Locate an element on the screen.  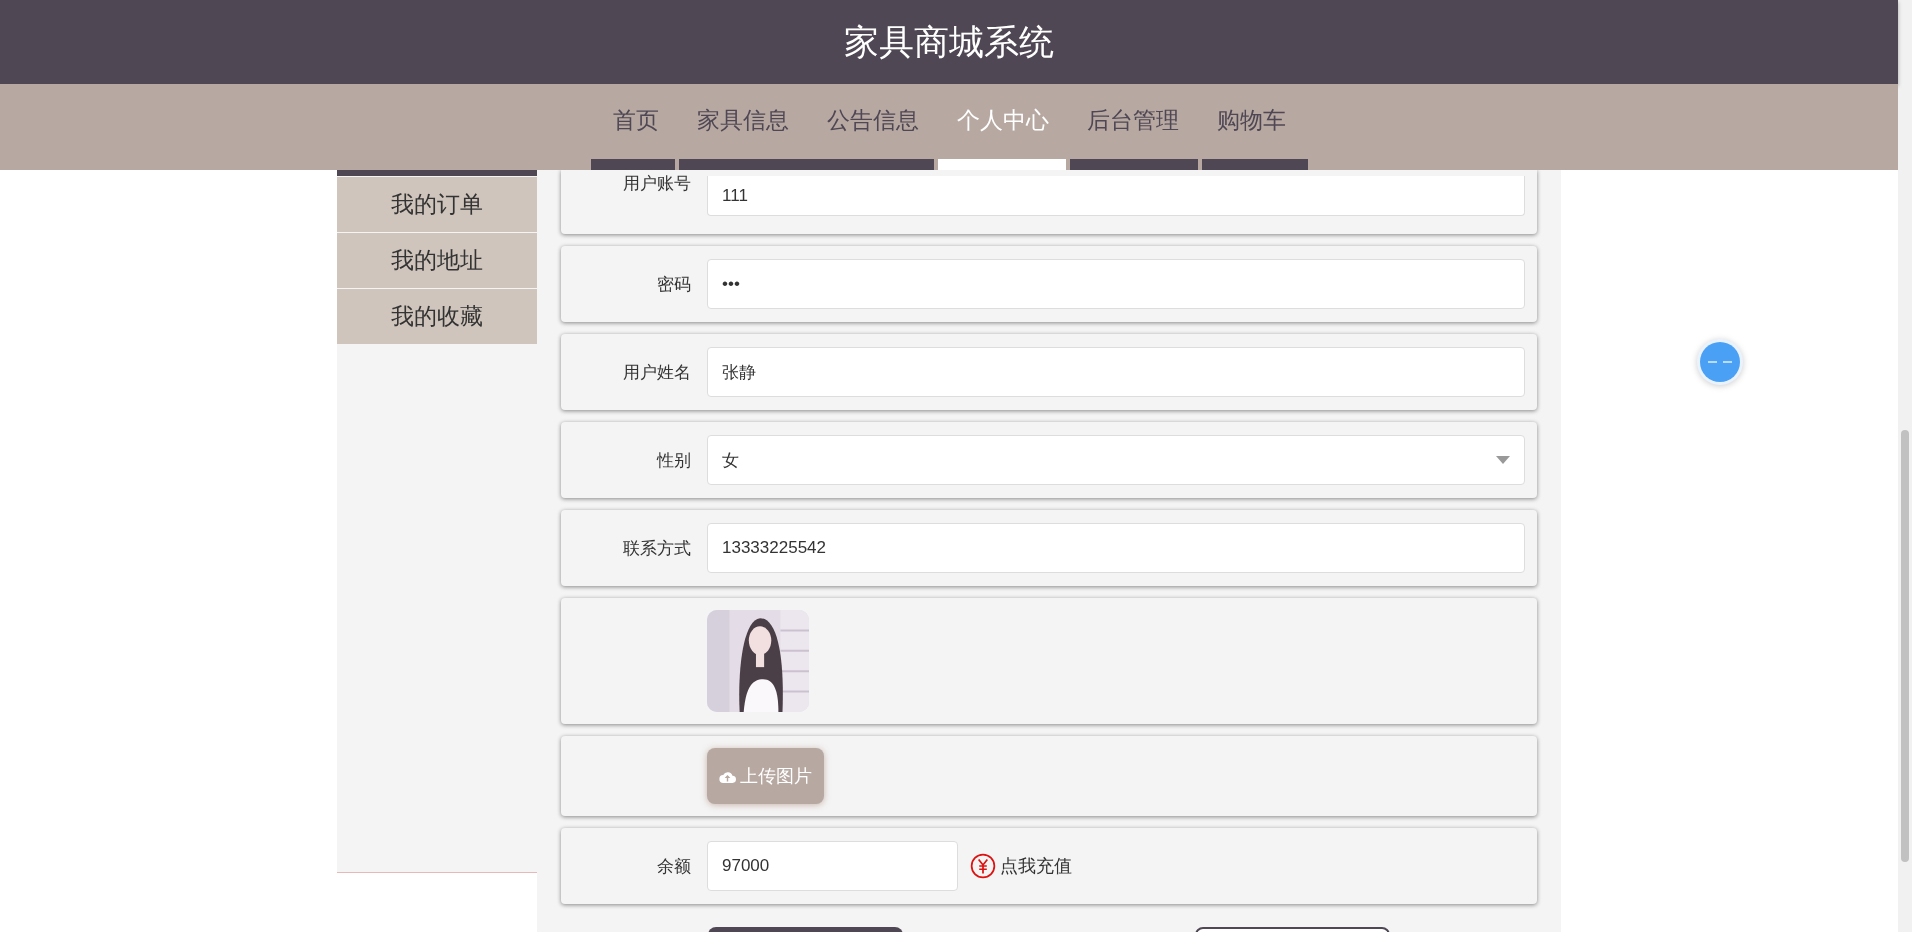
field-label: 密码 is located at coordinates (674, 284).